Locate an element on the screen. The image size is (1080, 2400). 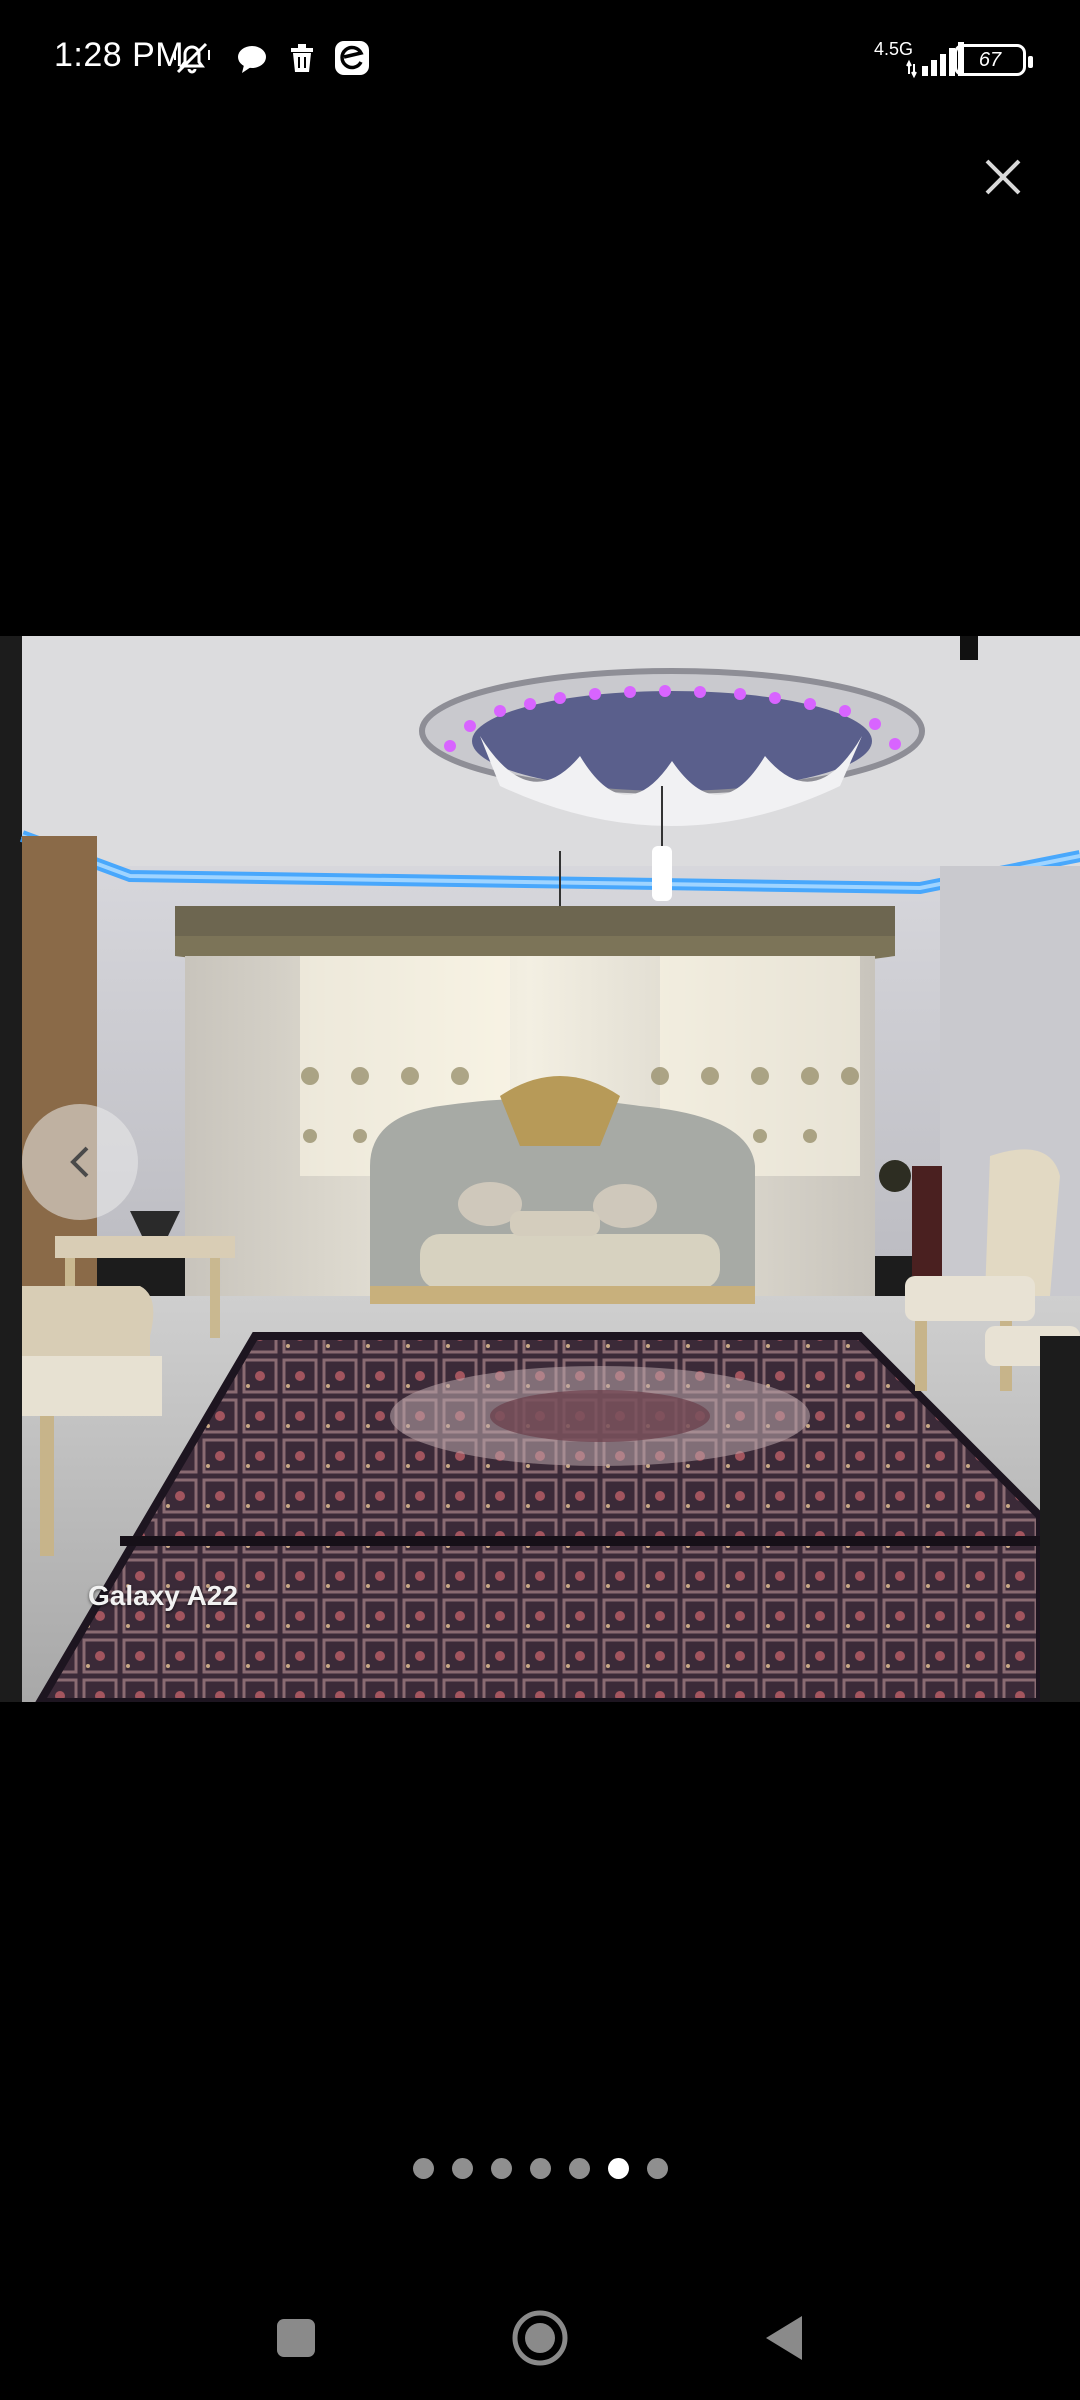
status-bar: 1:28 PM 4.5G 67 is located at coordinates (540, 60).